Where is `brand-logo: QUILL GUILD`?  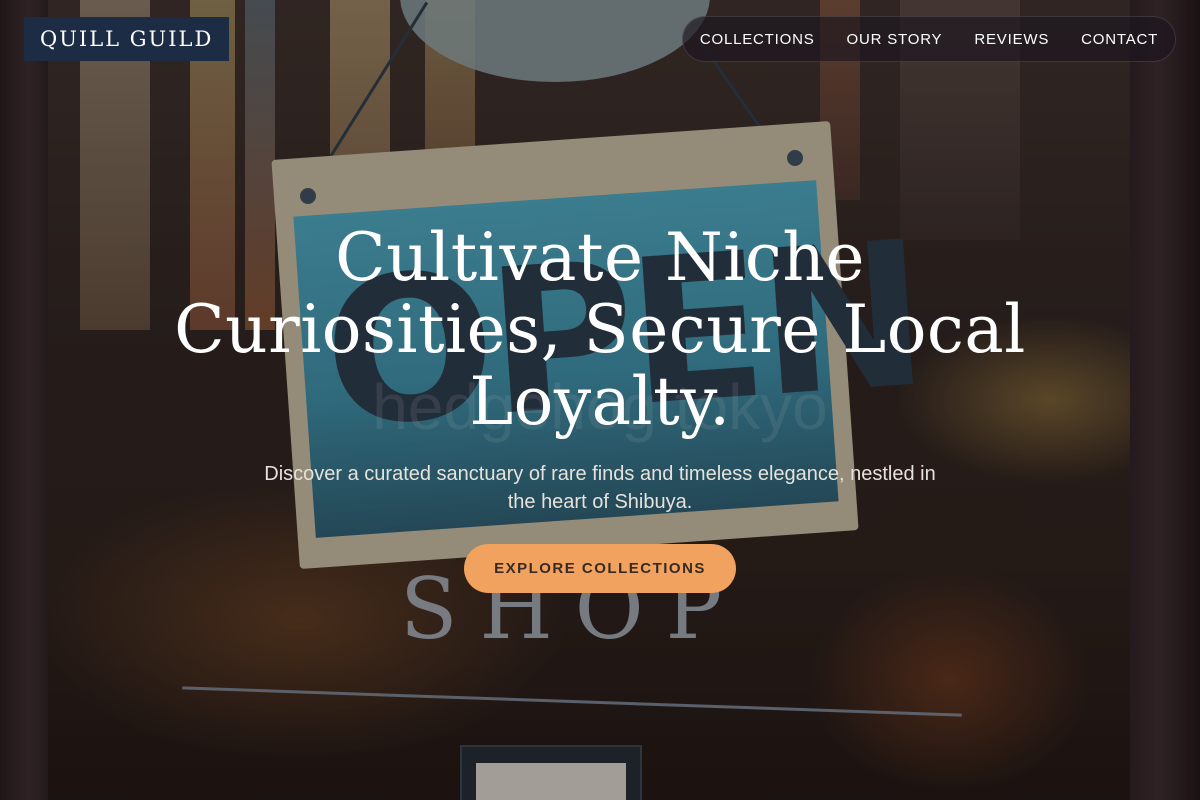 brand-logo: QUILL GUILD is located at coordinates (127, 39).